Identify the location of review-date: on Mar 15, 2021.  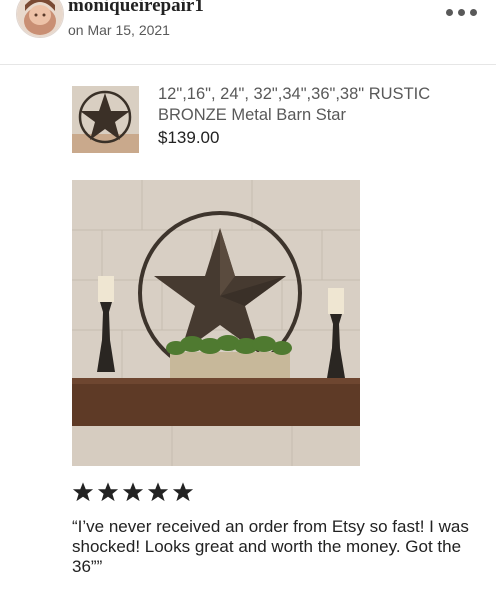
(119, 30).